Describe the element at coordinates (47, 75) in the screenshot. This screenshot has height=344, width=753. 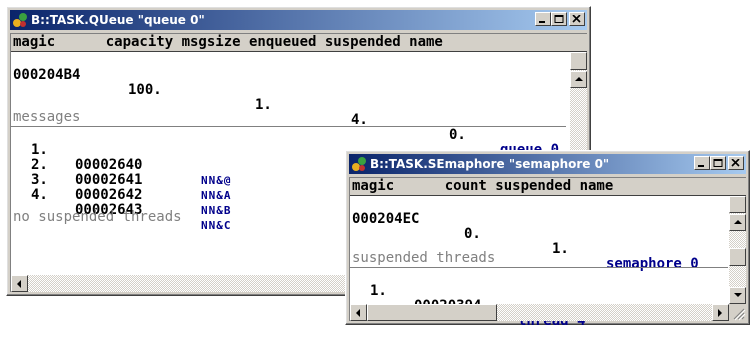
I see `queue-magic: 000204B4` at that location.